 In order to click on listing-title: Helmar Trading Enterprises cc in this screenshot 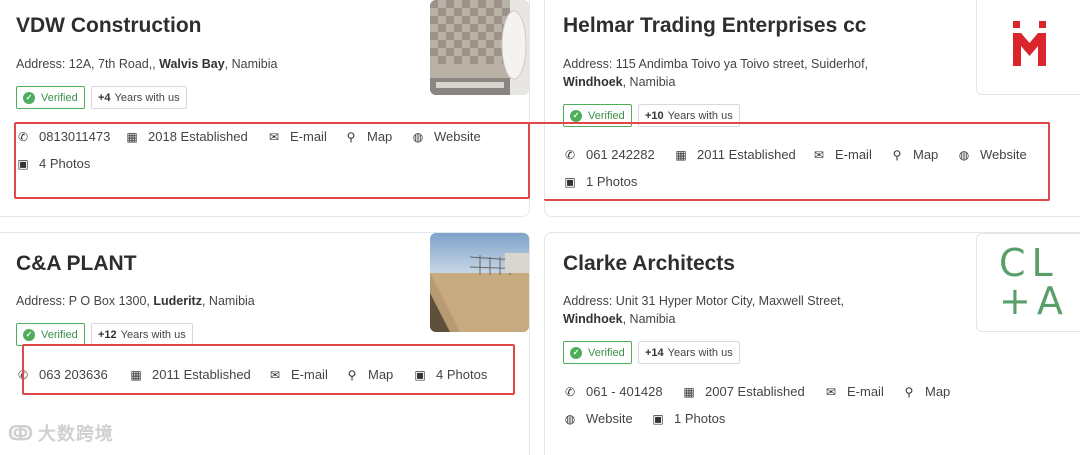, I will do `click(714, 26)`.